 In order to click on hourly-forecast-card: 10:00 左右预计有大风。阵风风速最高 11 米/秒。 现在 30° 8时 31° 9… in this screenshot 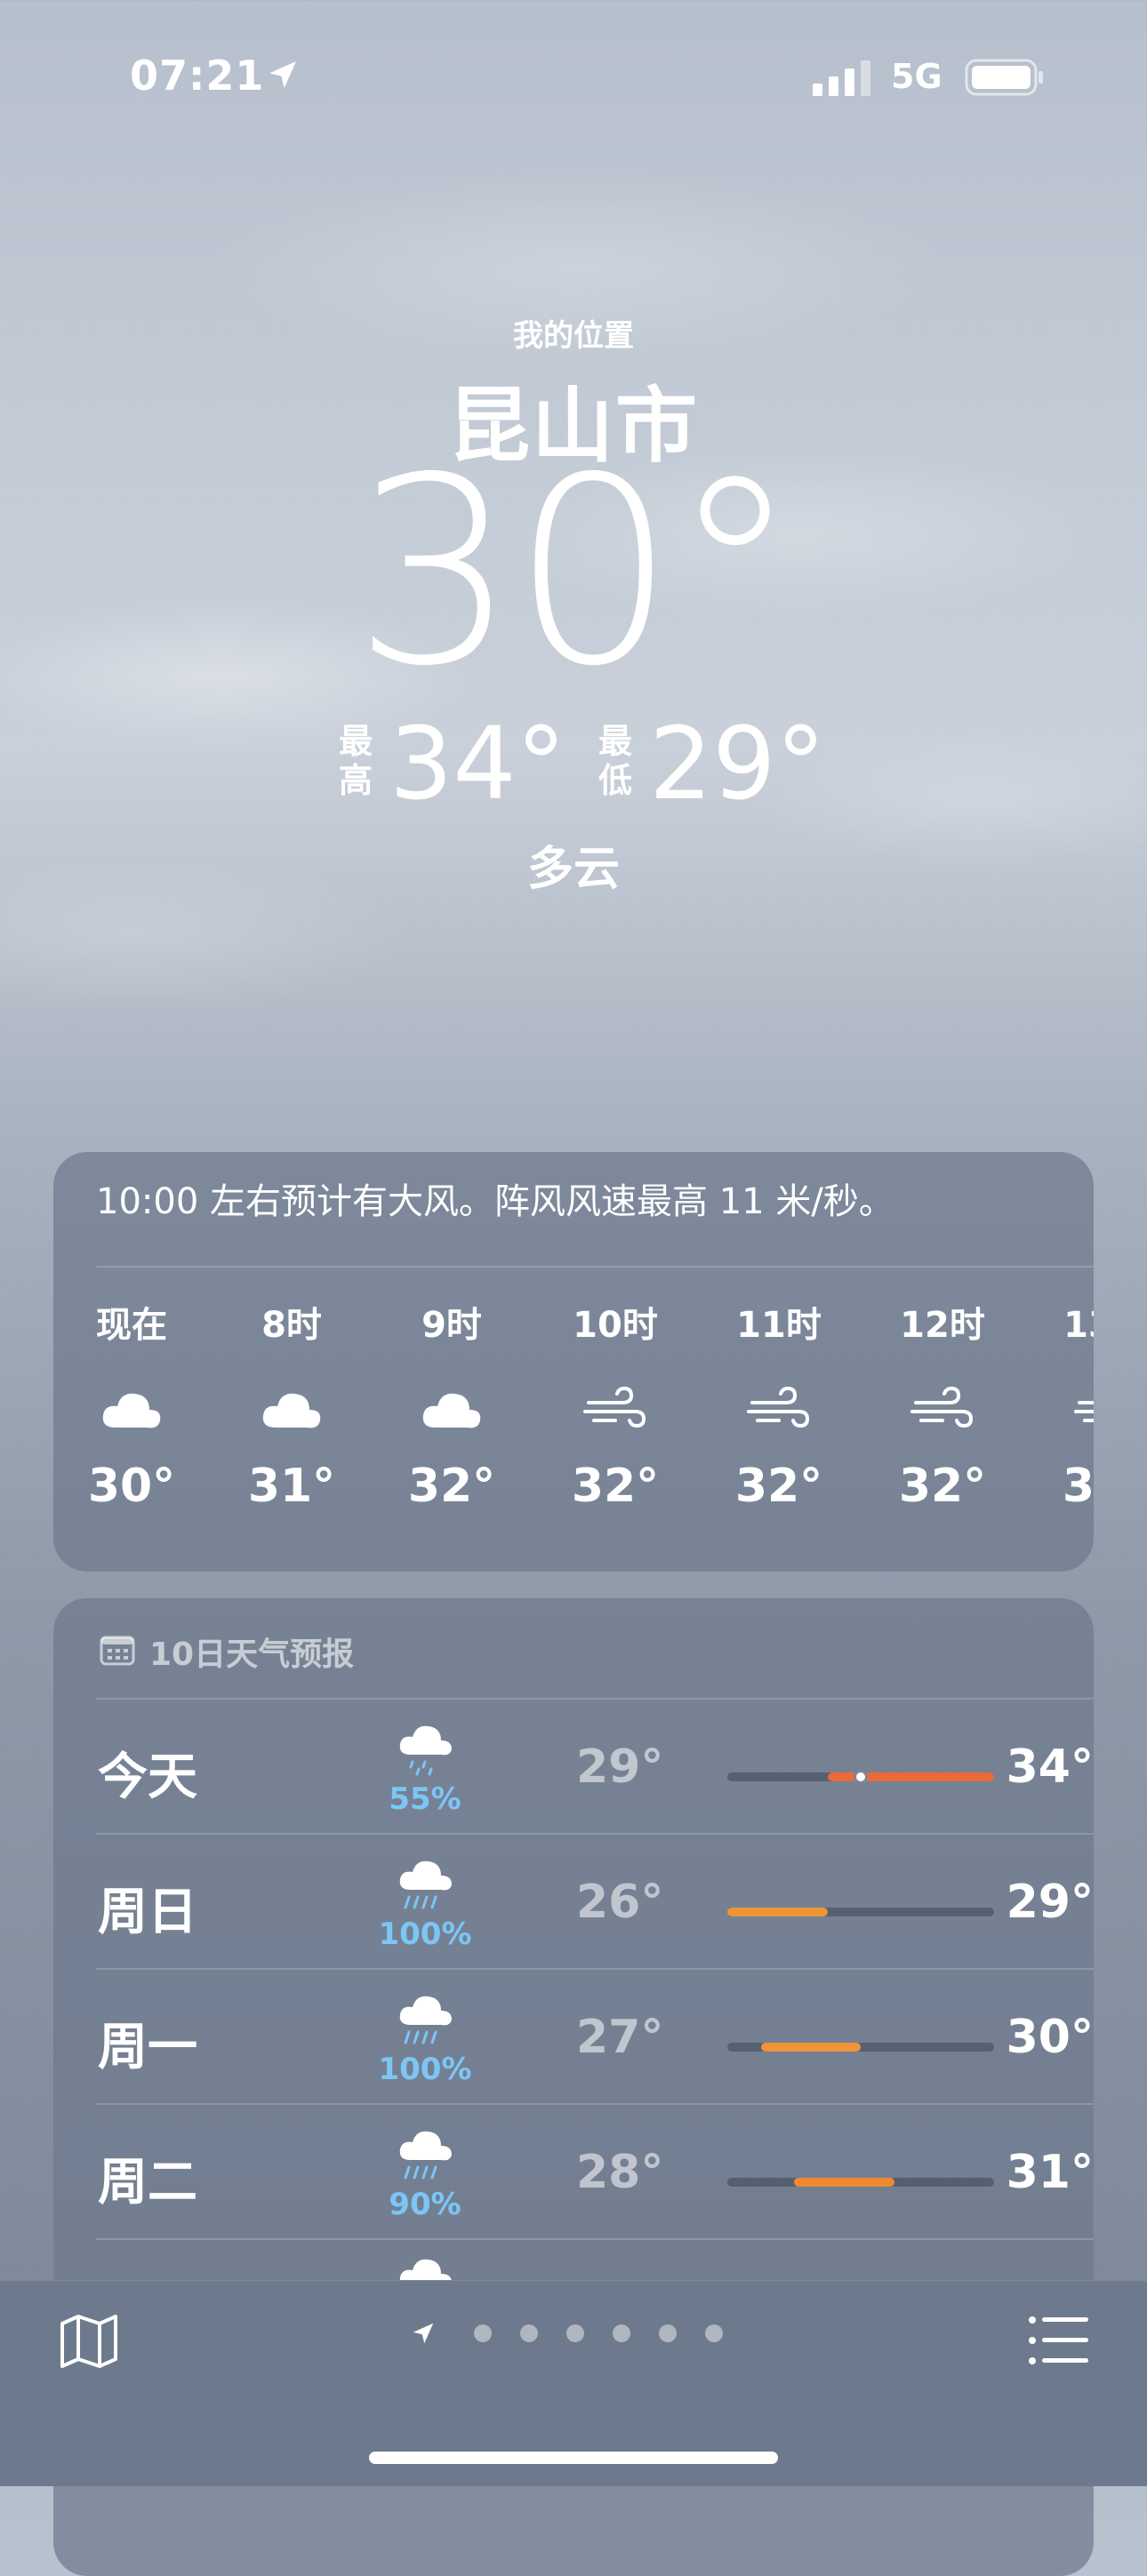, I will do `click(573, 1362)`.